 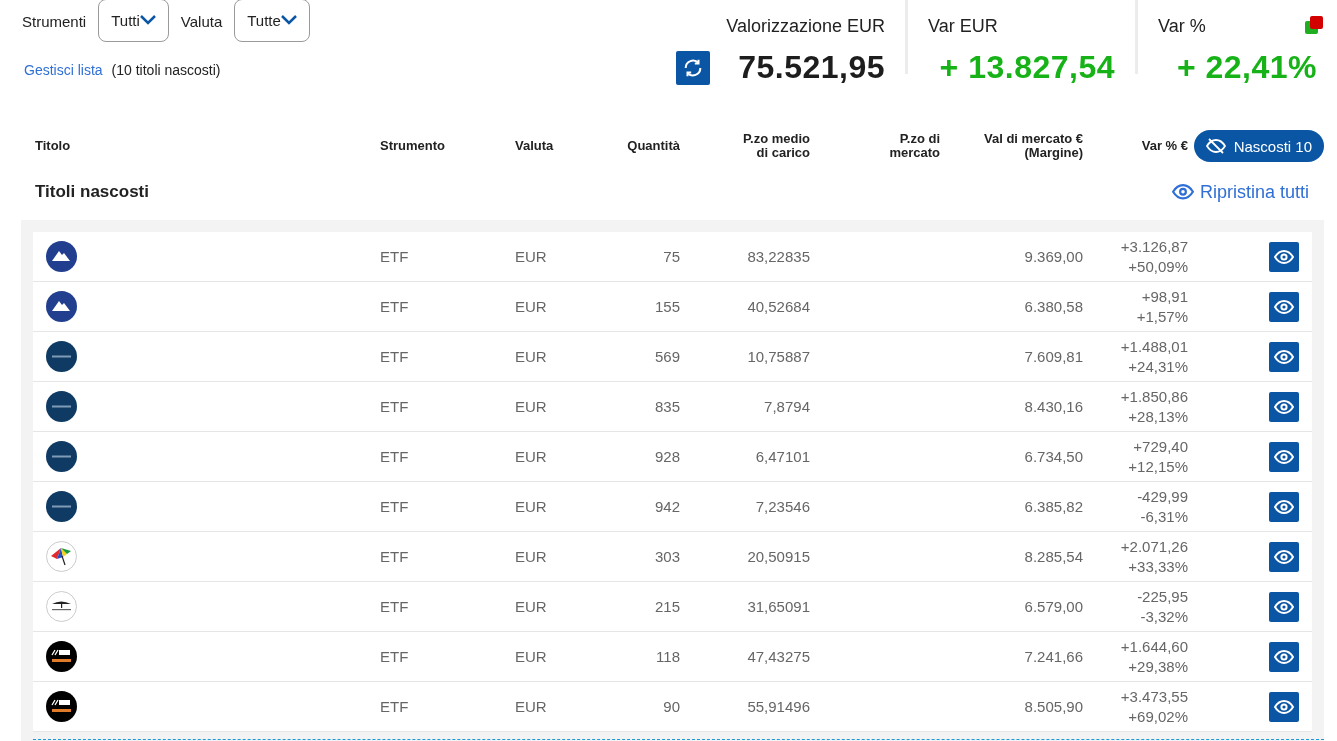 I want to click on variation-cell-text: +1.644,60 +29,38%, so click(x=1153, y=656).